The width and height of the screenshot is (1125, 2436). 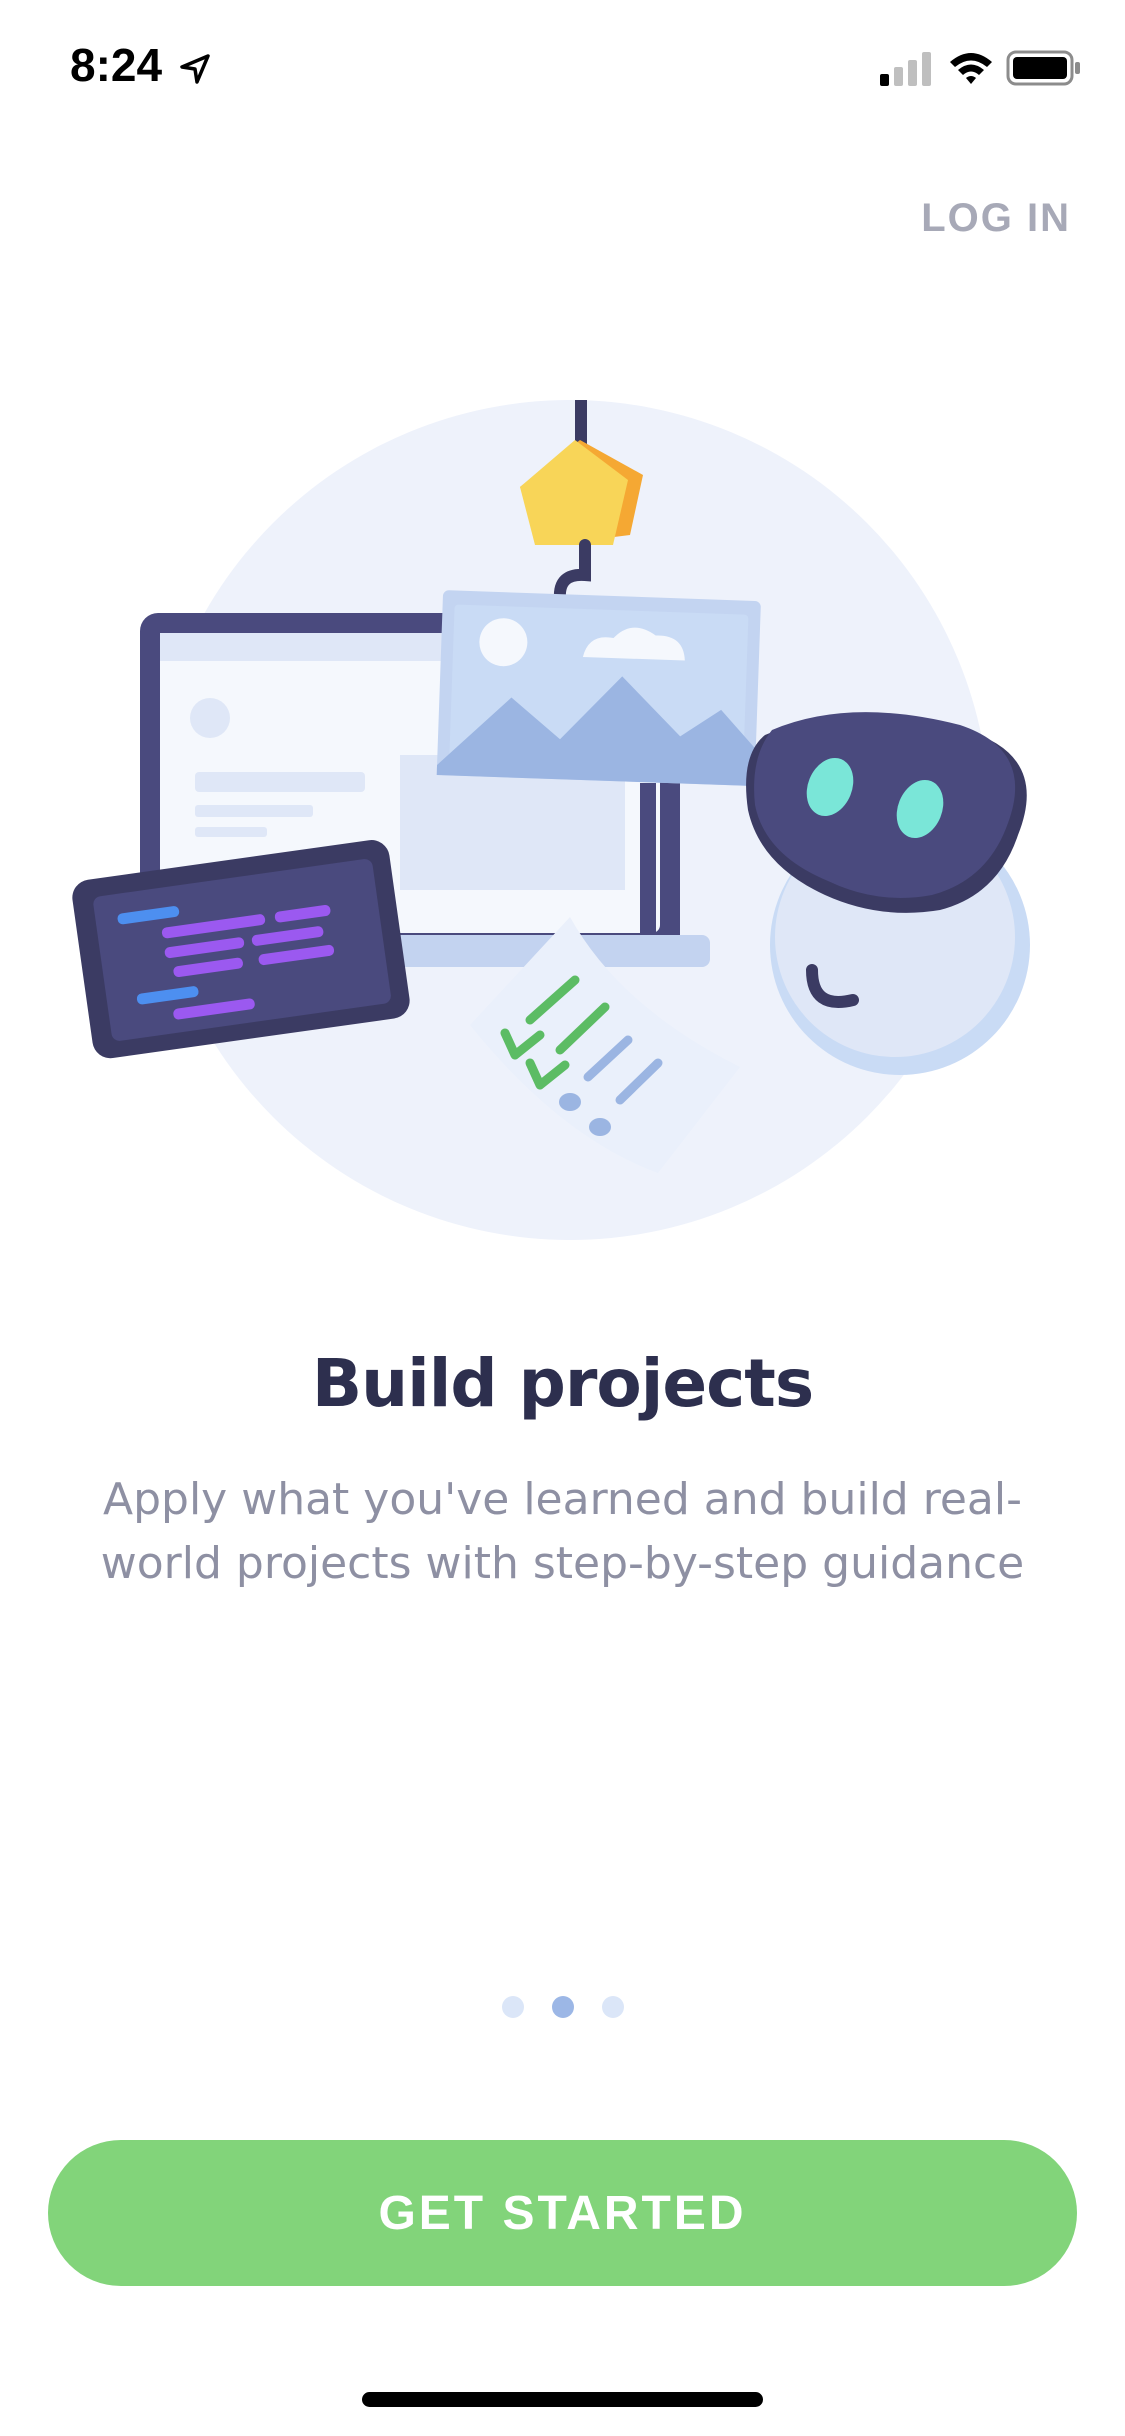 What do you see at coordinates (996, 218) in the screenshot?
I see `login-button: LOG IN` at bounding box center [996, 218].